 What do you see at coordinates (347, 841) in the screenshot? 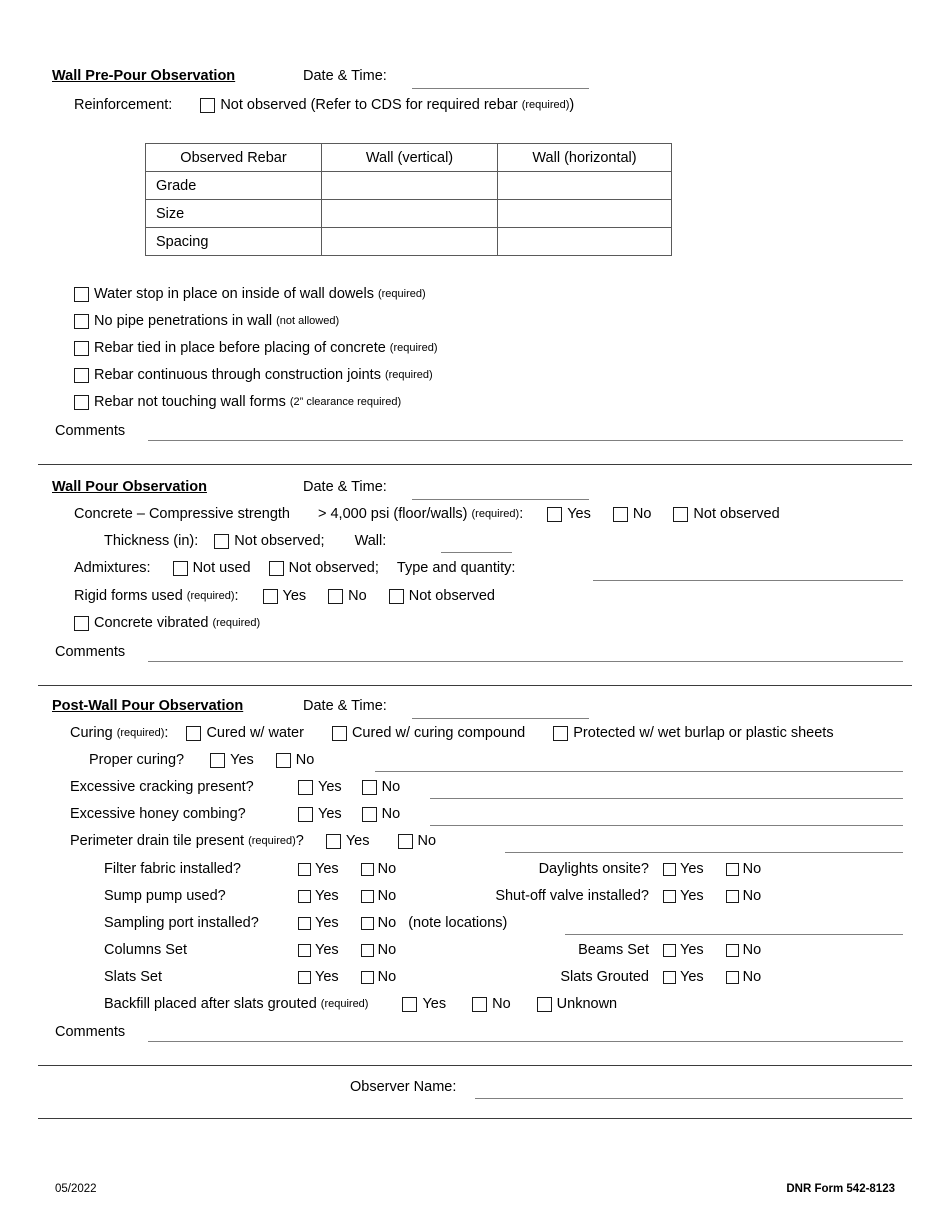
I see `perimeter-drain-tile-option-yes: Yes` at bounding box center [347, 841].